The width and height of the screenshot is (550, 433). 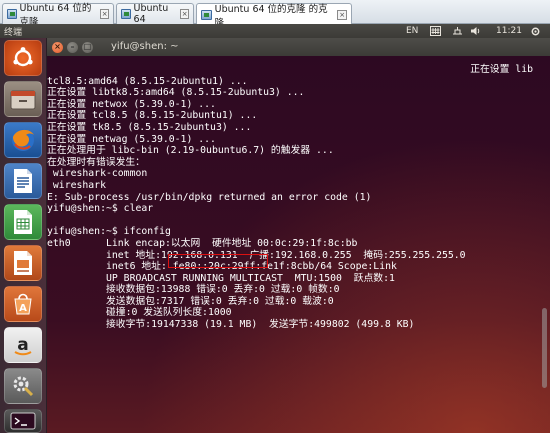 I want to click on software-center-icon: A, so click(x=23, y=304).